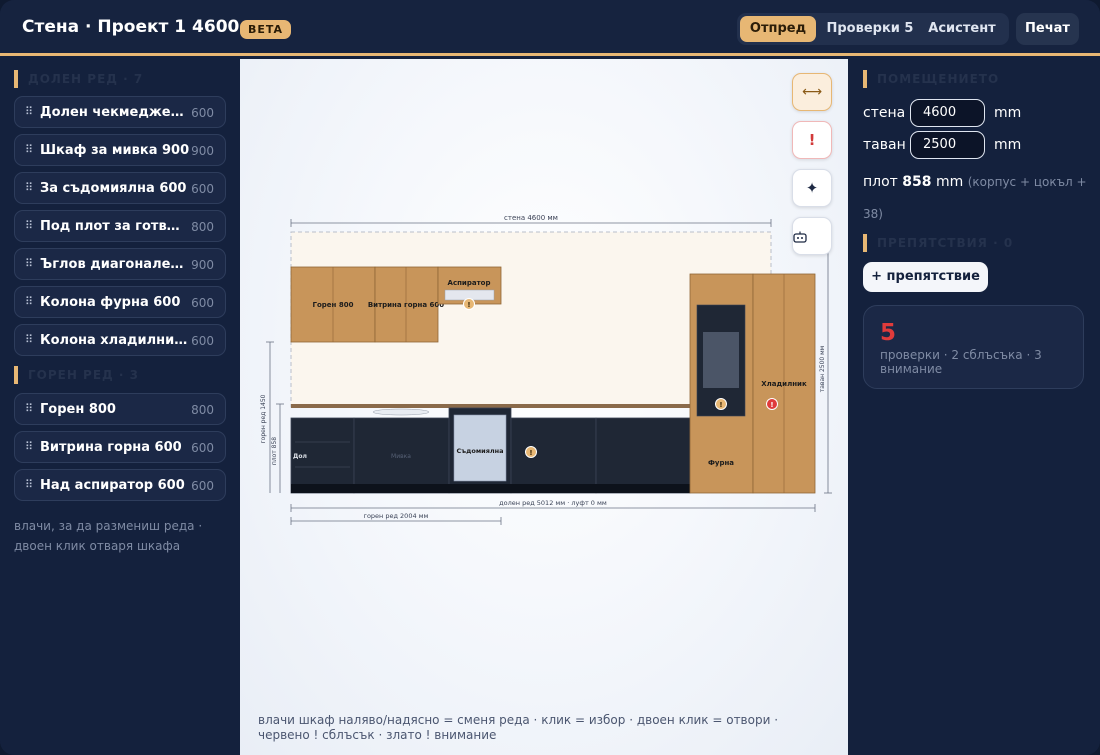 Image resolution: width=1100 pixels, height=755 pixels. What do you see at coordinates (721, 463) in the screenshot?
I see `oven-label: Фурна` at bounding box center [721, 463].